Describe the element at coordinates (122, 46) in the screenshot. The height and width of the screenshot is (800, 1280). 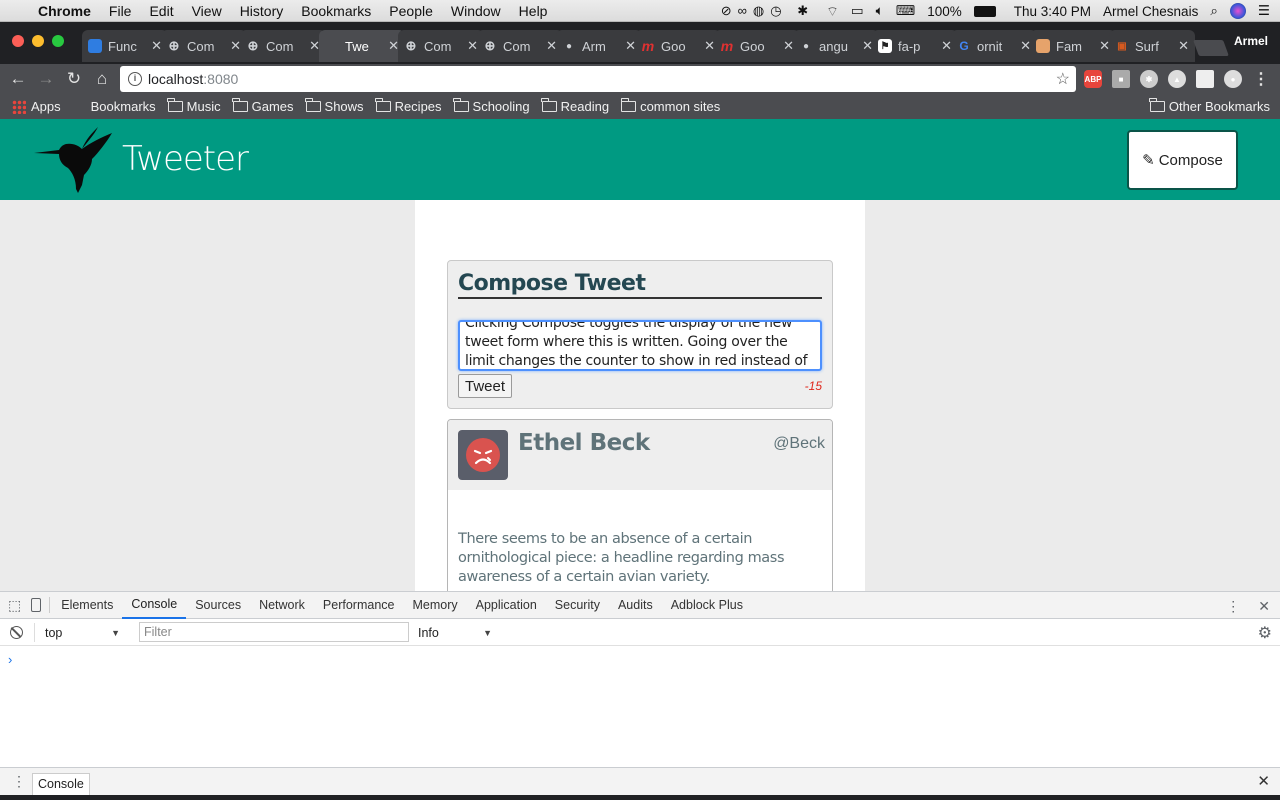
I see `tab-title: Func` at that location.